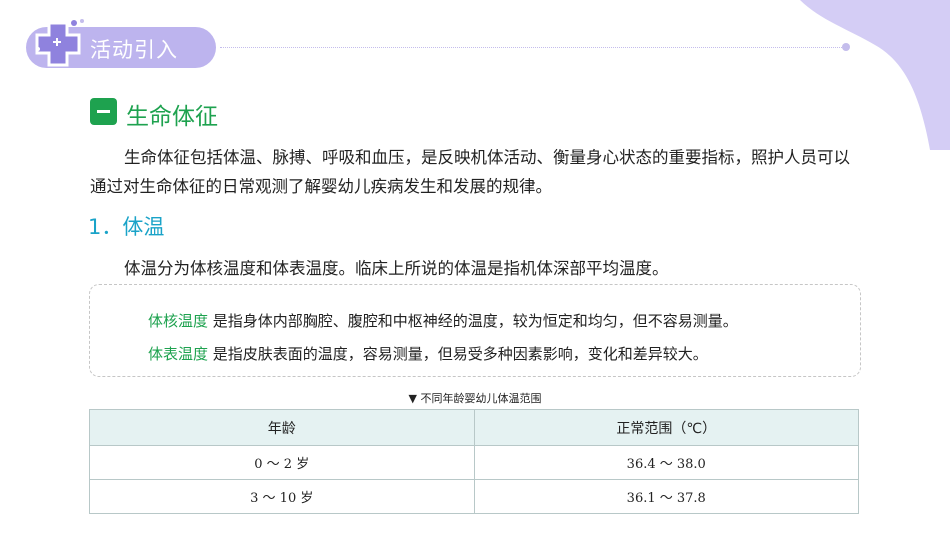 The height and width of the screenshot is (535, 950). I want to click on table-cell: 3 ～ 10 岁, so click(282, 496).